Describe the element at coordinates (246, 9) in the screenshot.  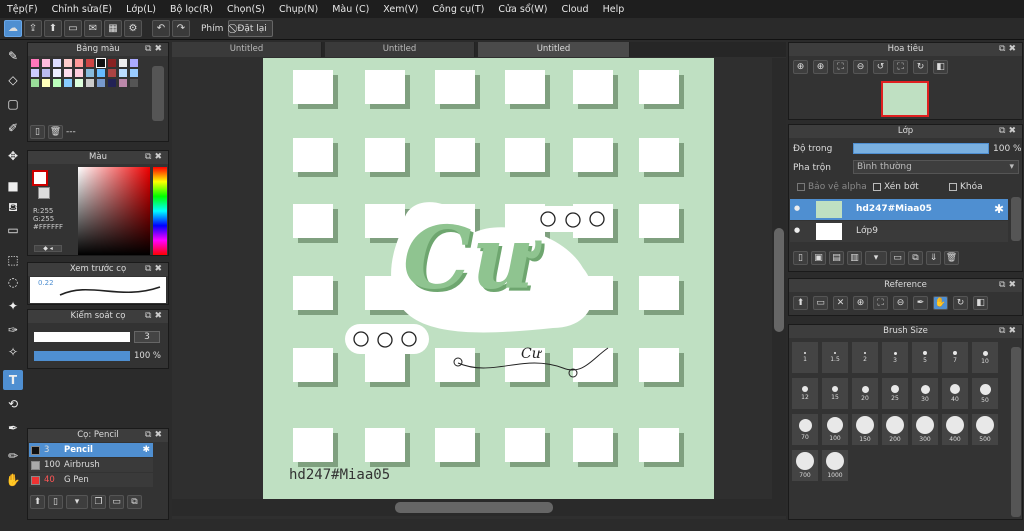
I see `menu-item: Chọn(S)` at that location.